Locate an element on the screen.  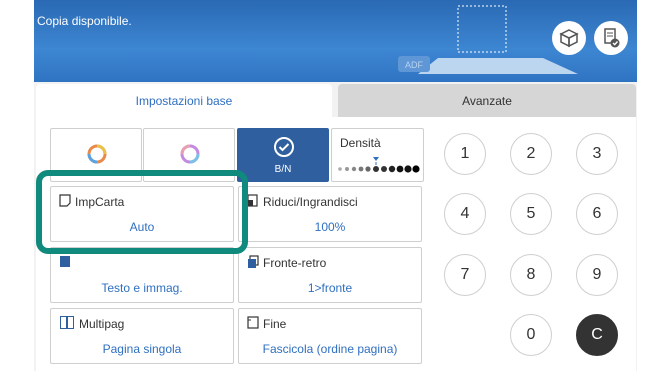
original-type-button: Testo e immag. is located at coordinates (142, 275).